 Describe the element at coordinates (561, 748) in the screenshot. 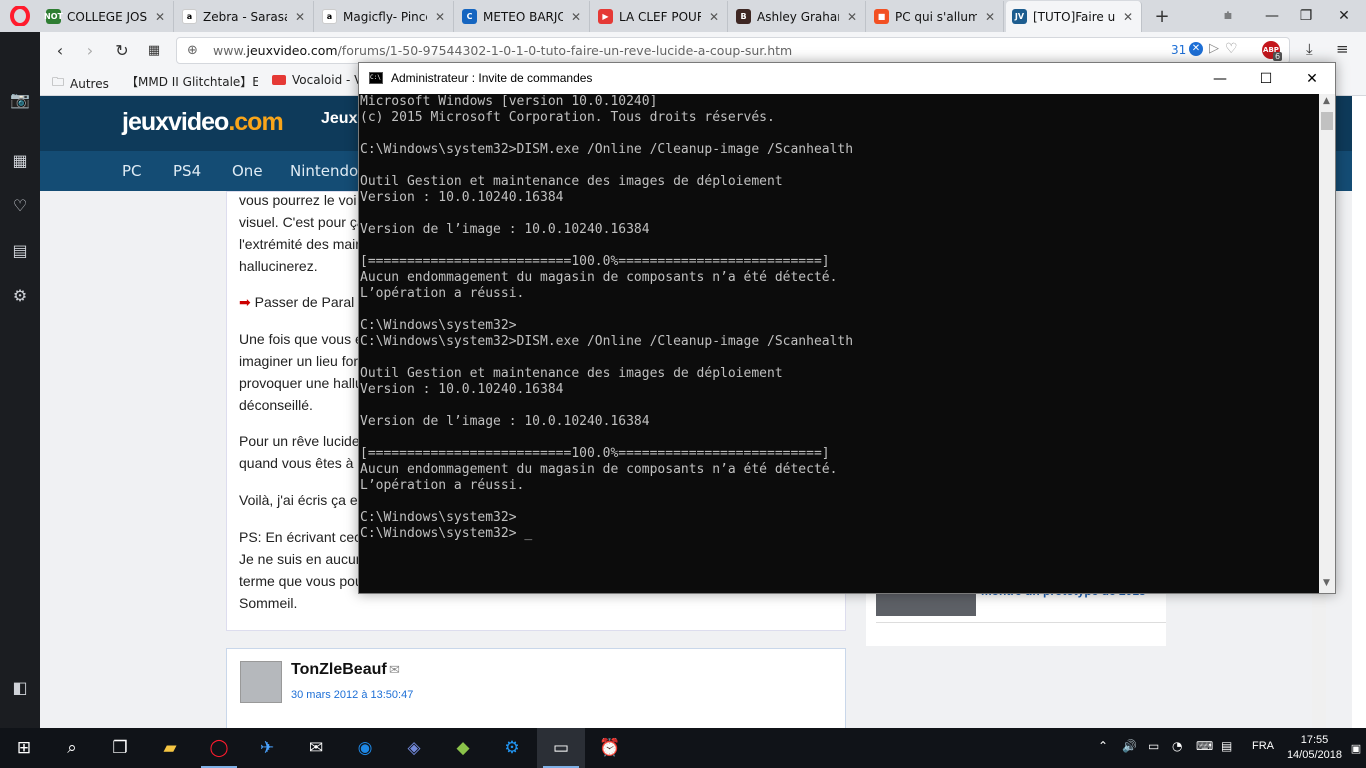

I see `cmd-taskbar-icon: ▭` at that location.